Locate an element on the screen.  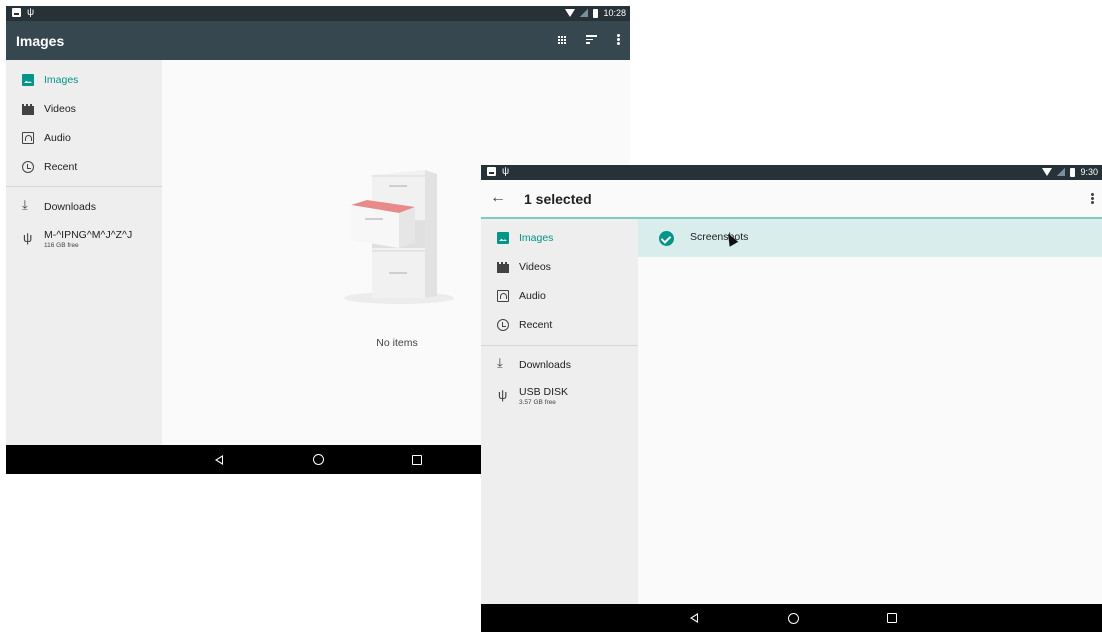
sidebar-item-label: M-^IPNG^M^J^Z^J is located at coordinates (88, 235).